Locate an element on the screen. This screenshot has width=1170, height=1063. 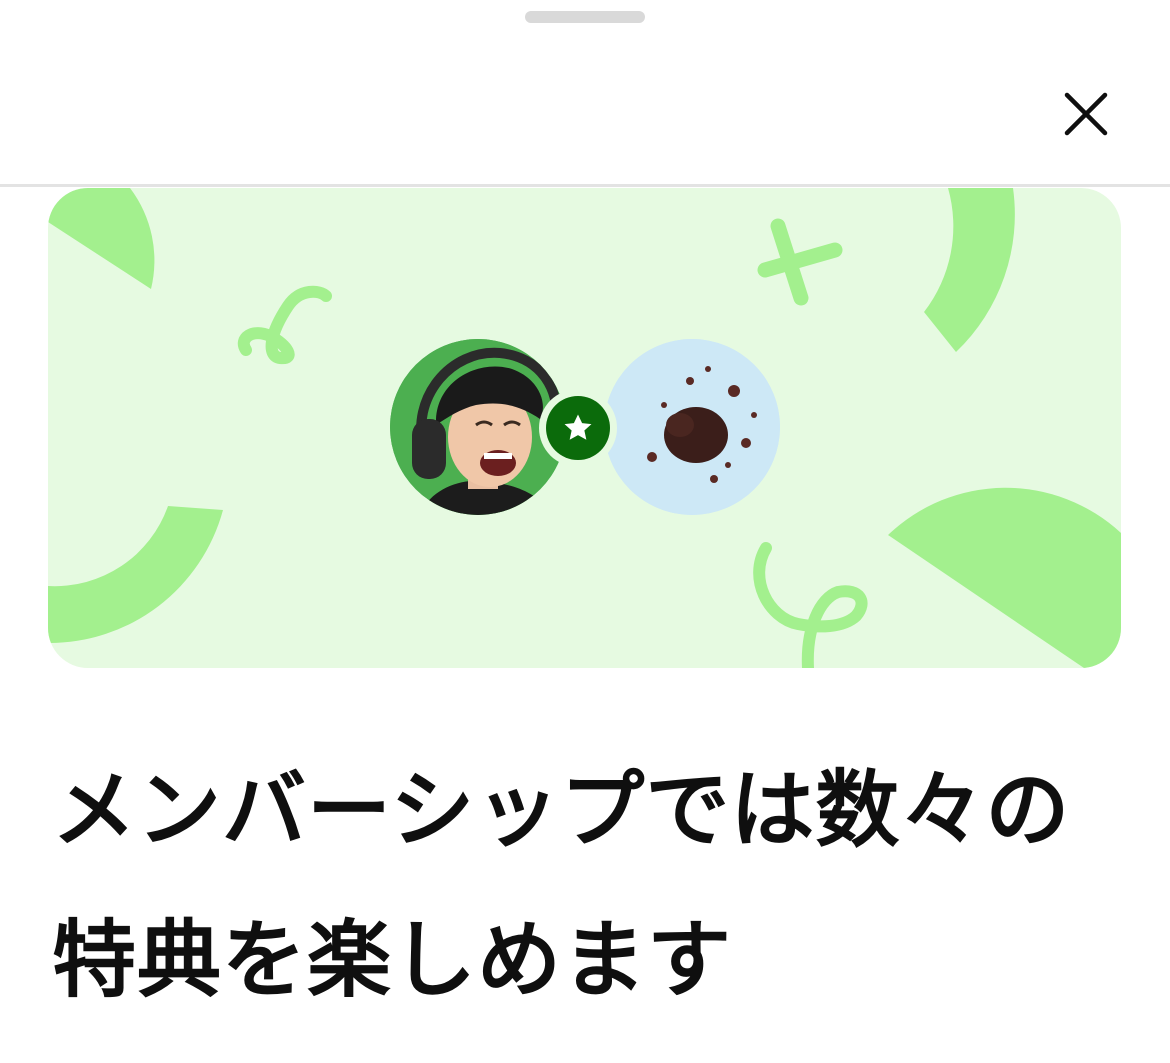
header-divider is located at coordinates (585, 185).